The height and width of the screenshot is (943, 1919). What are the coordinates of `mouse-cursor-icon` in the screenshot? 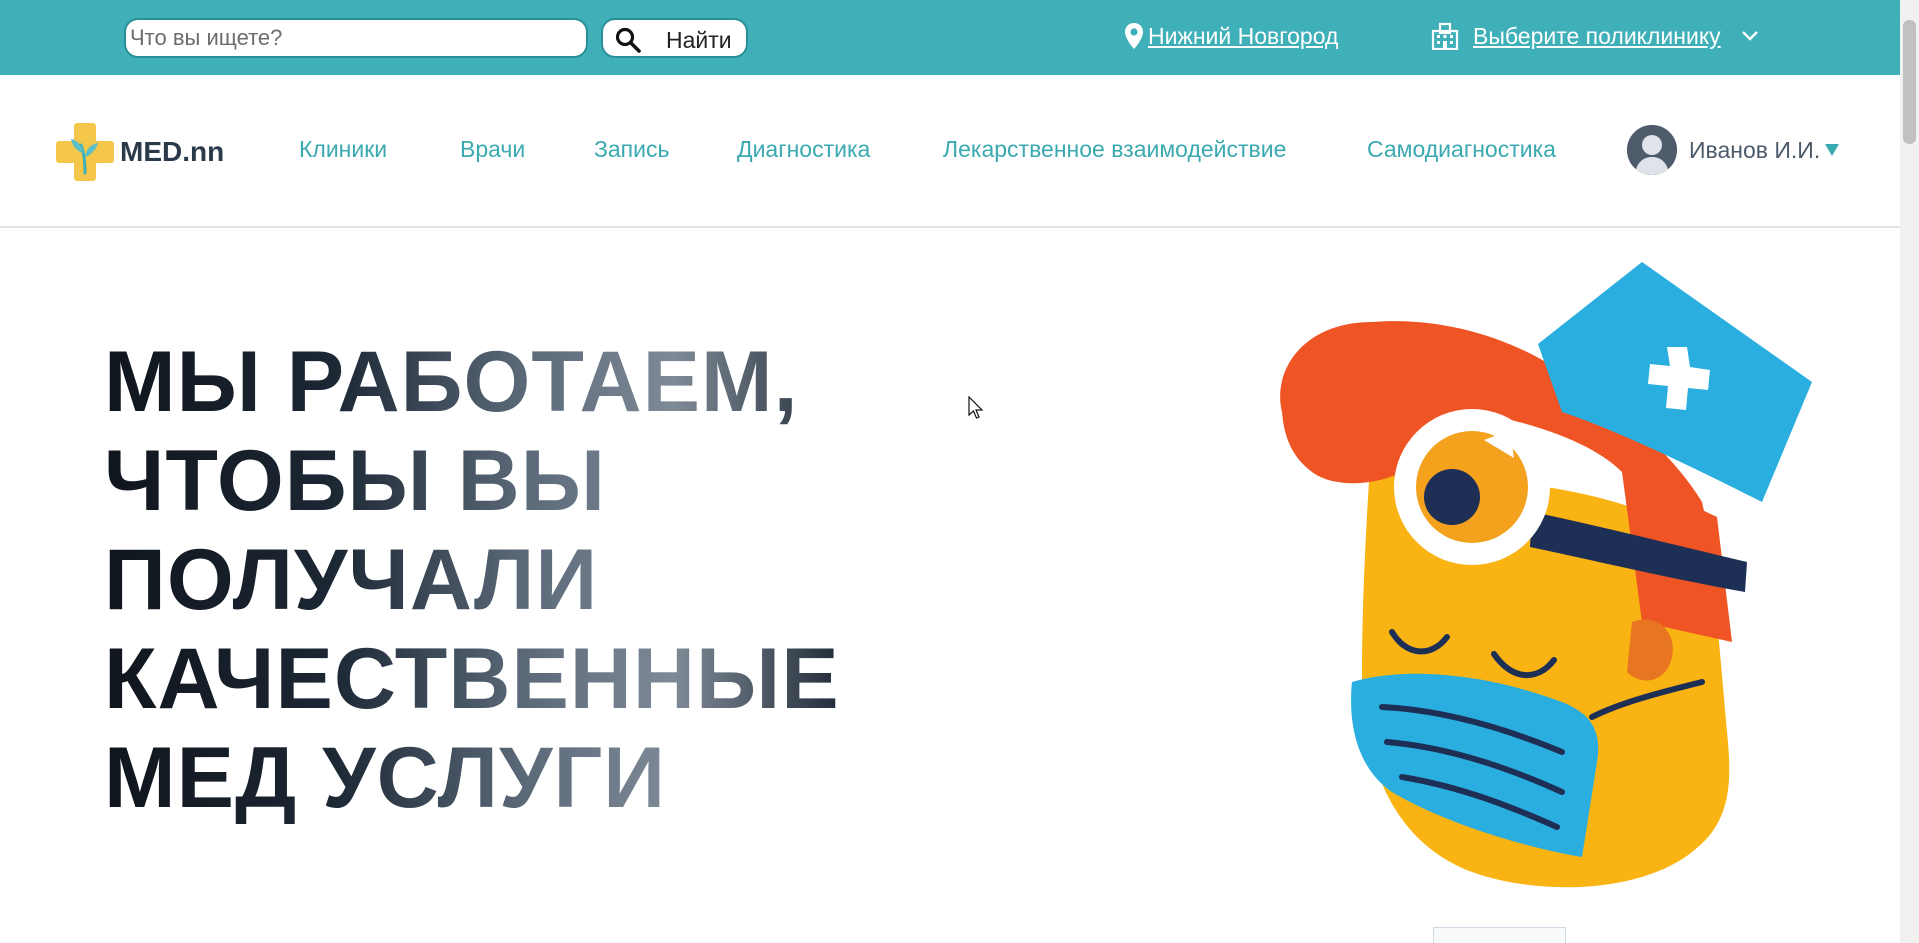 It's located at (976, 407).